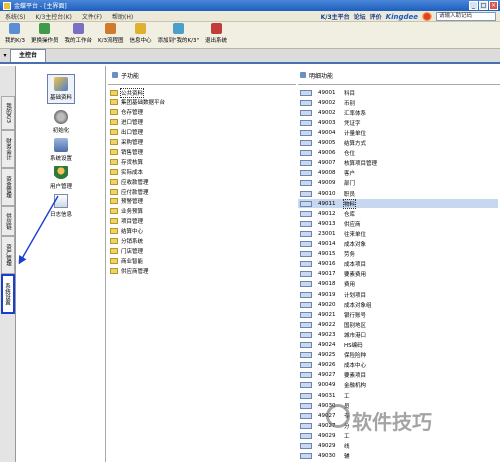 The image size is (500, 462). I want to click on rail-tab-system-settings: 系统设置, so click(8, 294).